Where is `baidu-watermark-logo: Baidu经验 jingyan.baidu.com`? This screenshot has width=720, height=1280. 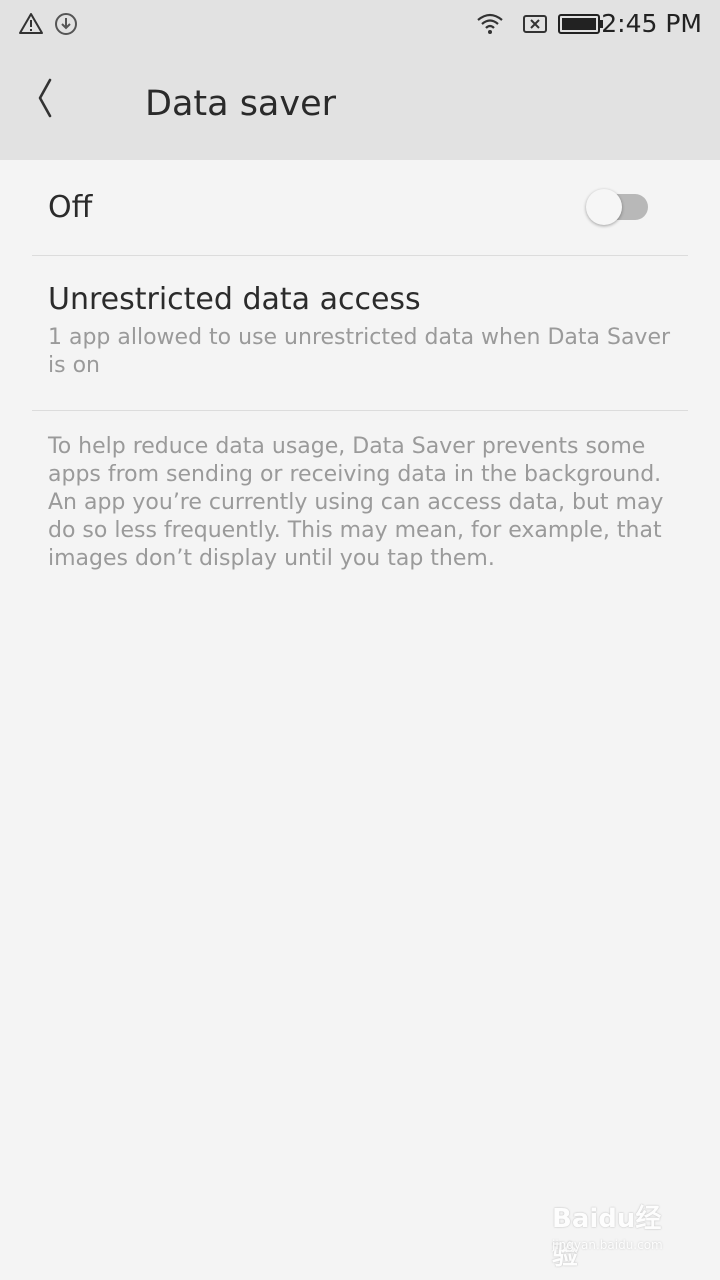 baidu-watermark-logo: Baidu经验 jingyan.baidu.com is located at coordinates (617, 1234).